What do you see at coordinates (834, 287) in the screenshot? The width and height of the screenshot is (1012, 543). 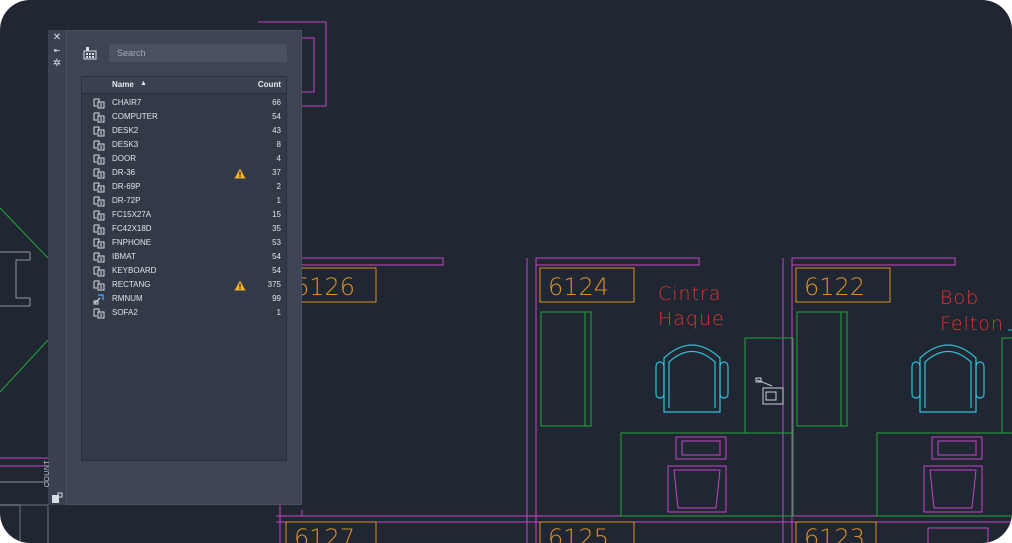 I see `room-number-6122: 6122` at bounding box center [834, 287].